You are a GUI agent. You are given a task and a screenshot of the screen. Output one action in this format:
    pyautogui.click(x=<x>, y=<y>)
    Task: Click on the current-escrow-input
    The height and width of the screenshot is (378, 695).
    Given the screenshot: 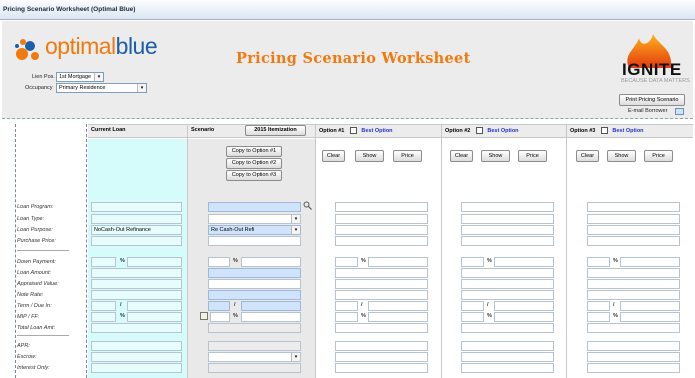 What is the action you would take?
    pyautogui.click(x=136, y=357)
    